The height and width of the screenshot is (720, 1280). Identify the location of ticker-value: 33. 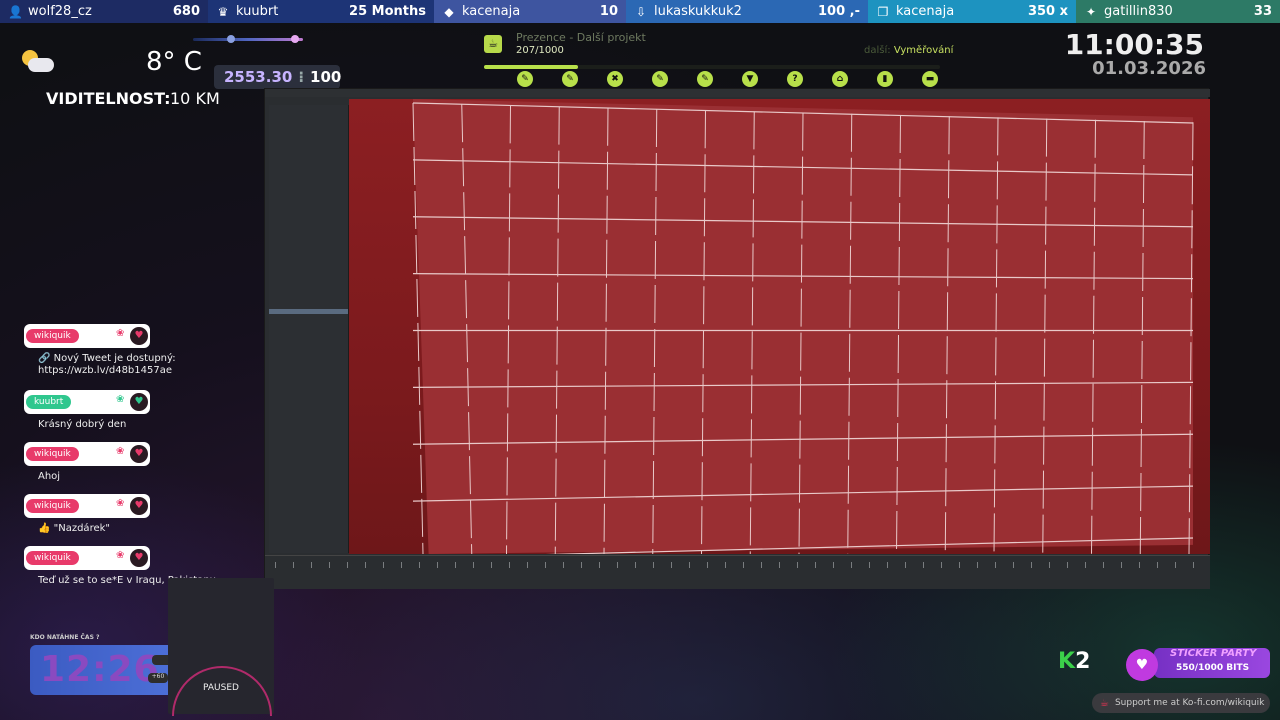
(1262, 11).